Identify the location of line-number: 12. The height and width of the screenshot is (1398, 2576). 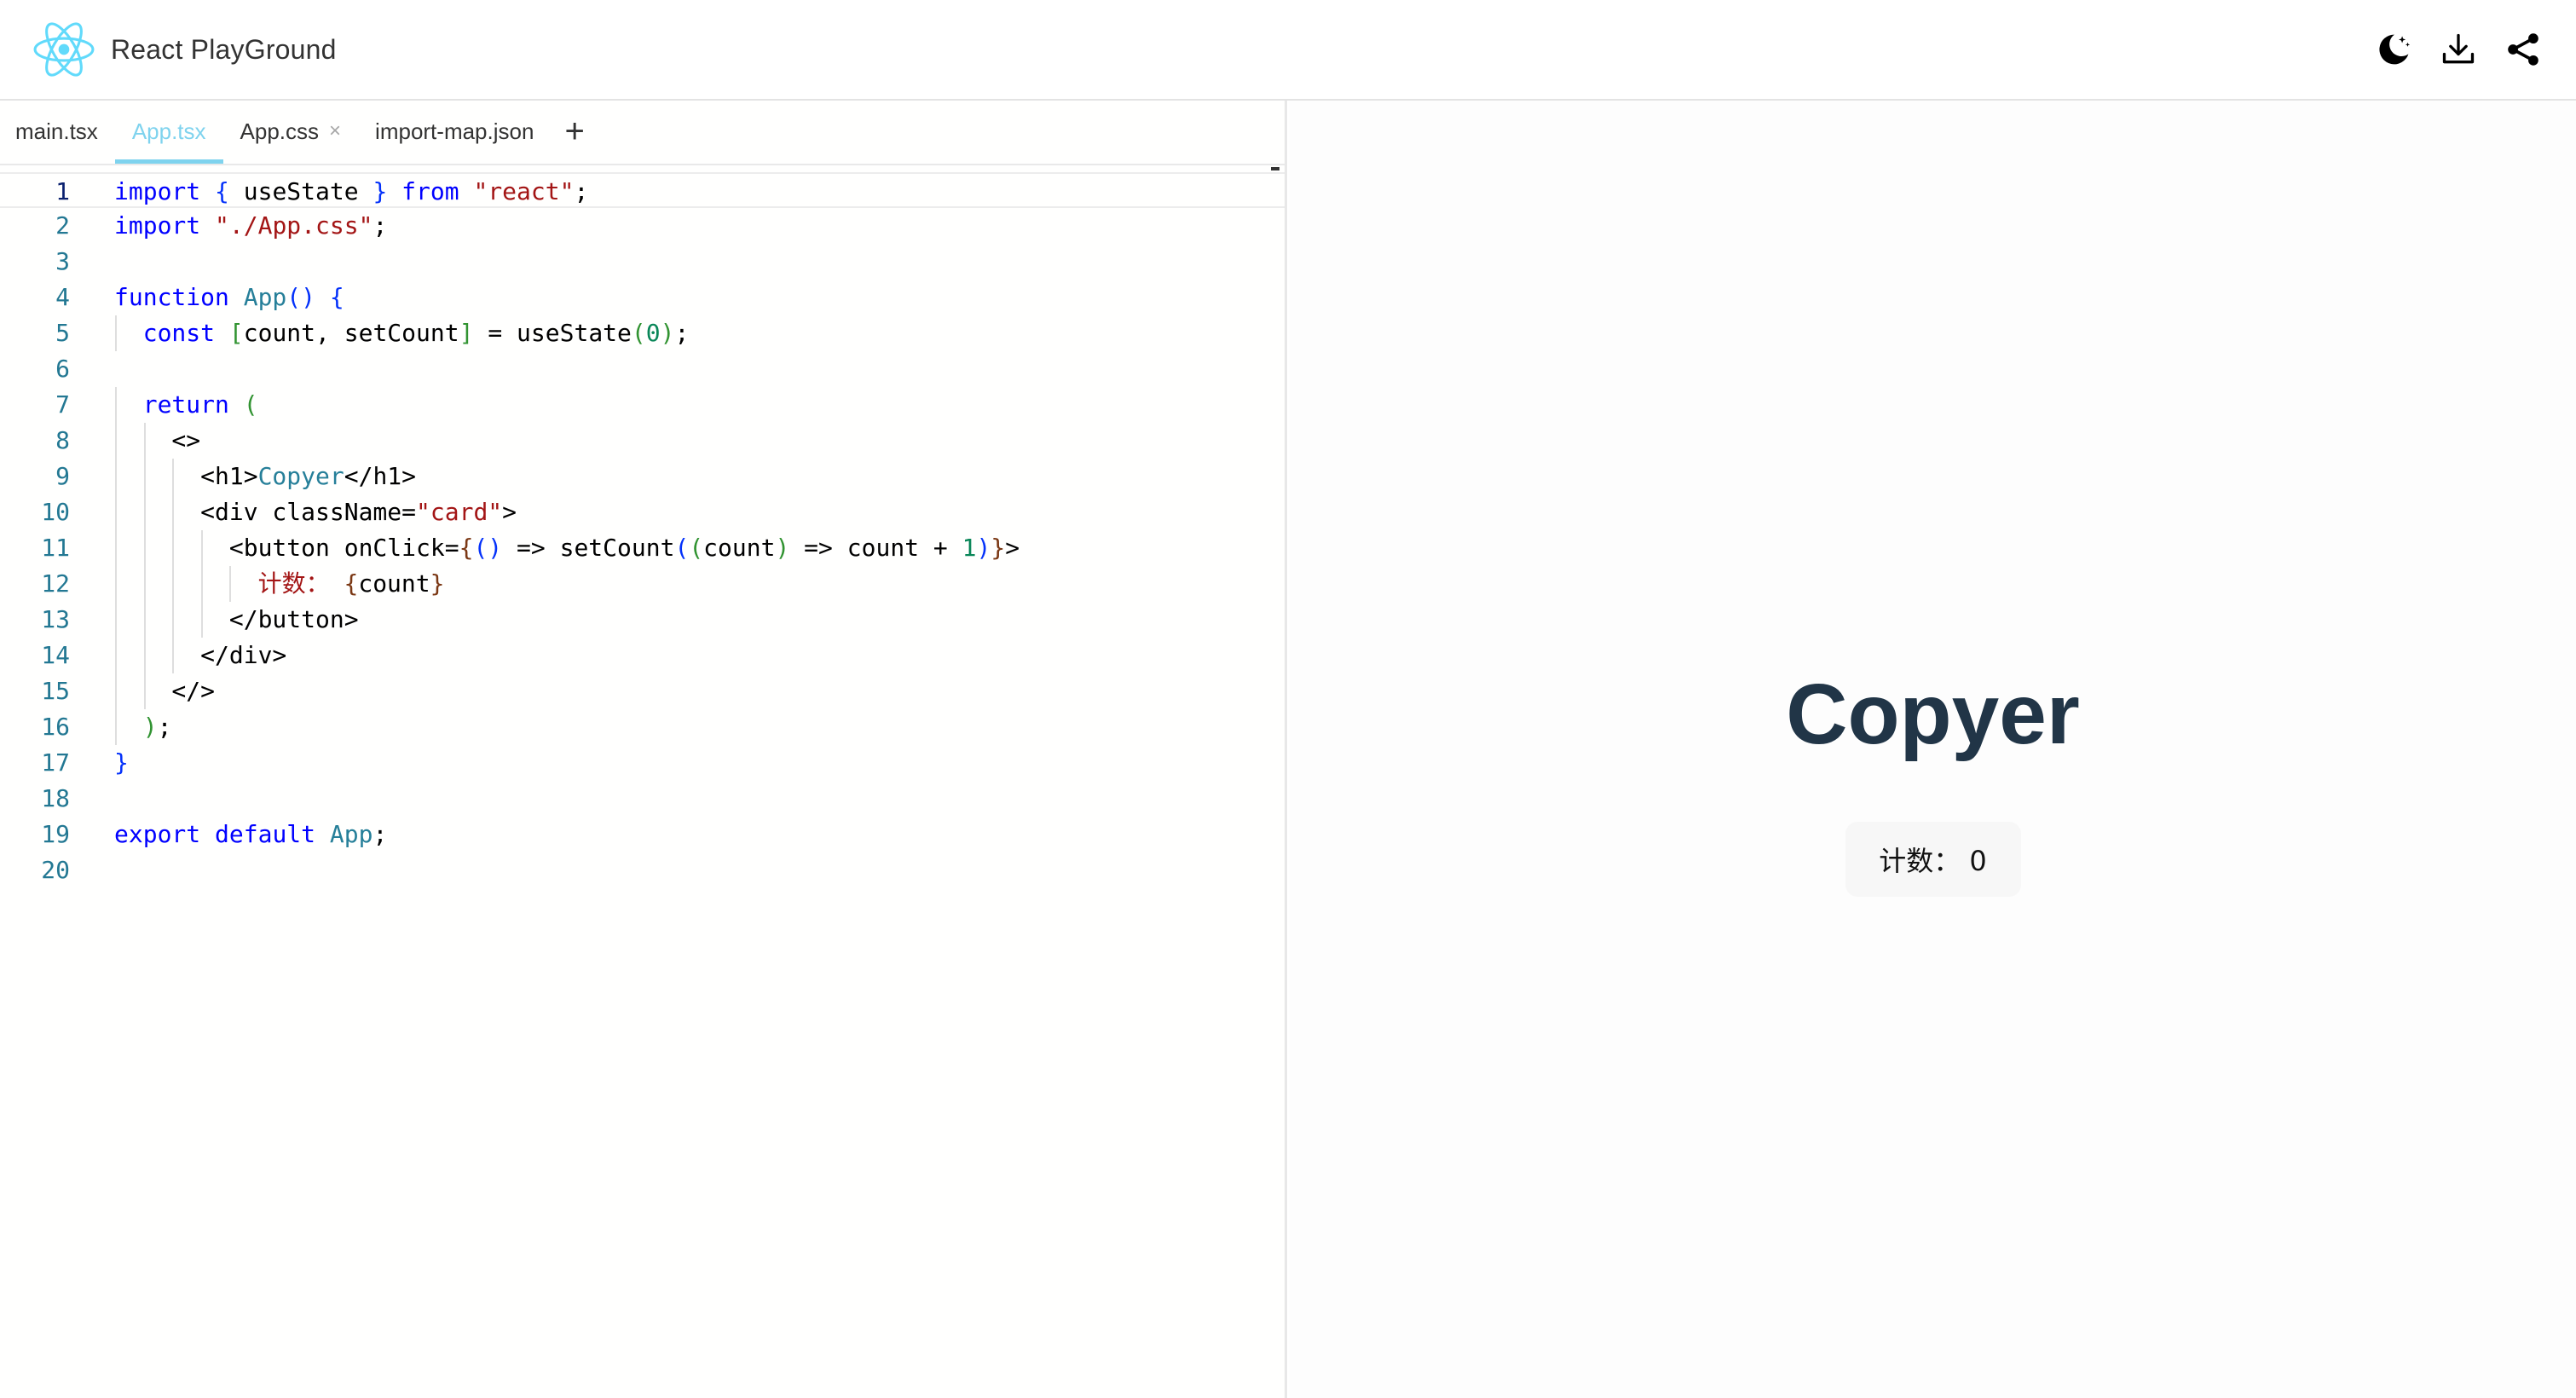
(55, 583).